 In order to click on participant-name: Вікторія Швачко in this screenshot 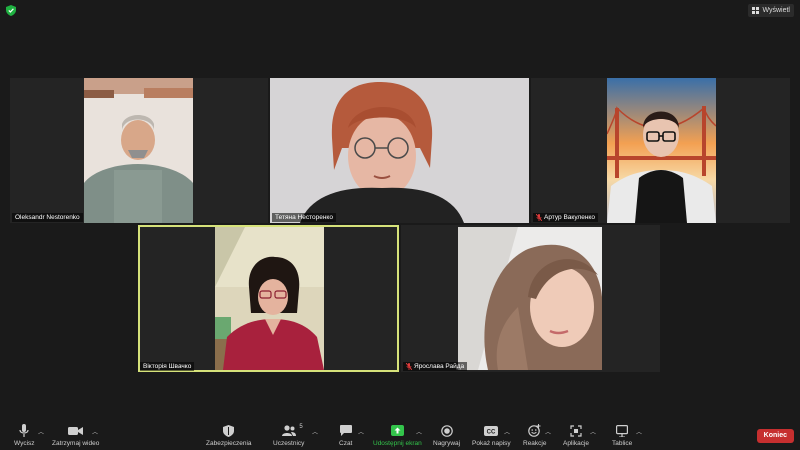, I will do `click(167, 366)`.